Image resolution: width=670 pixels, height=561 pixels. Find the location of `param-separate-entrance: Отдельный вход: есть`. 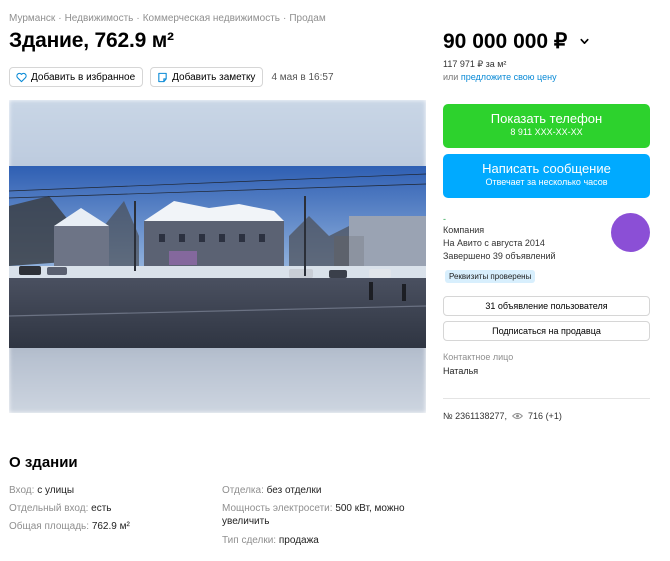

param-separate-entrance: Отдельный вход: есть is located at coordinates (60, 508).